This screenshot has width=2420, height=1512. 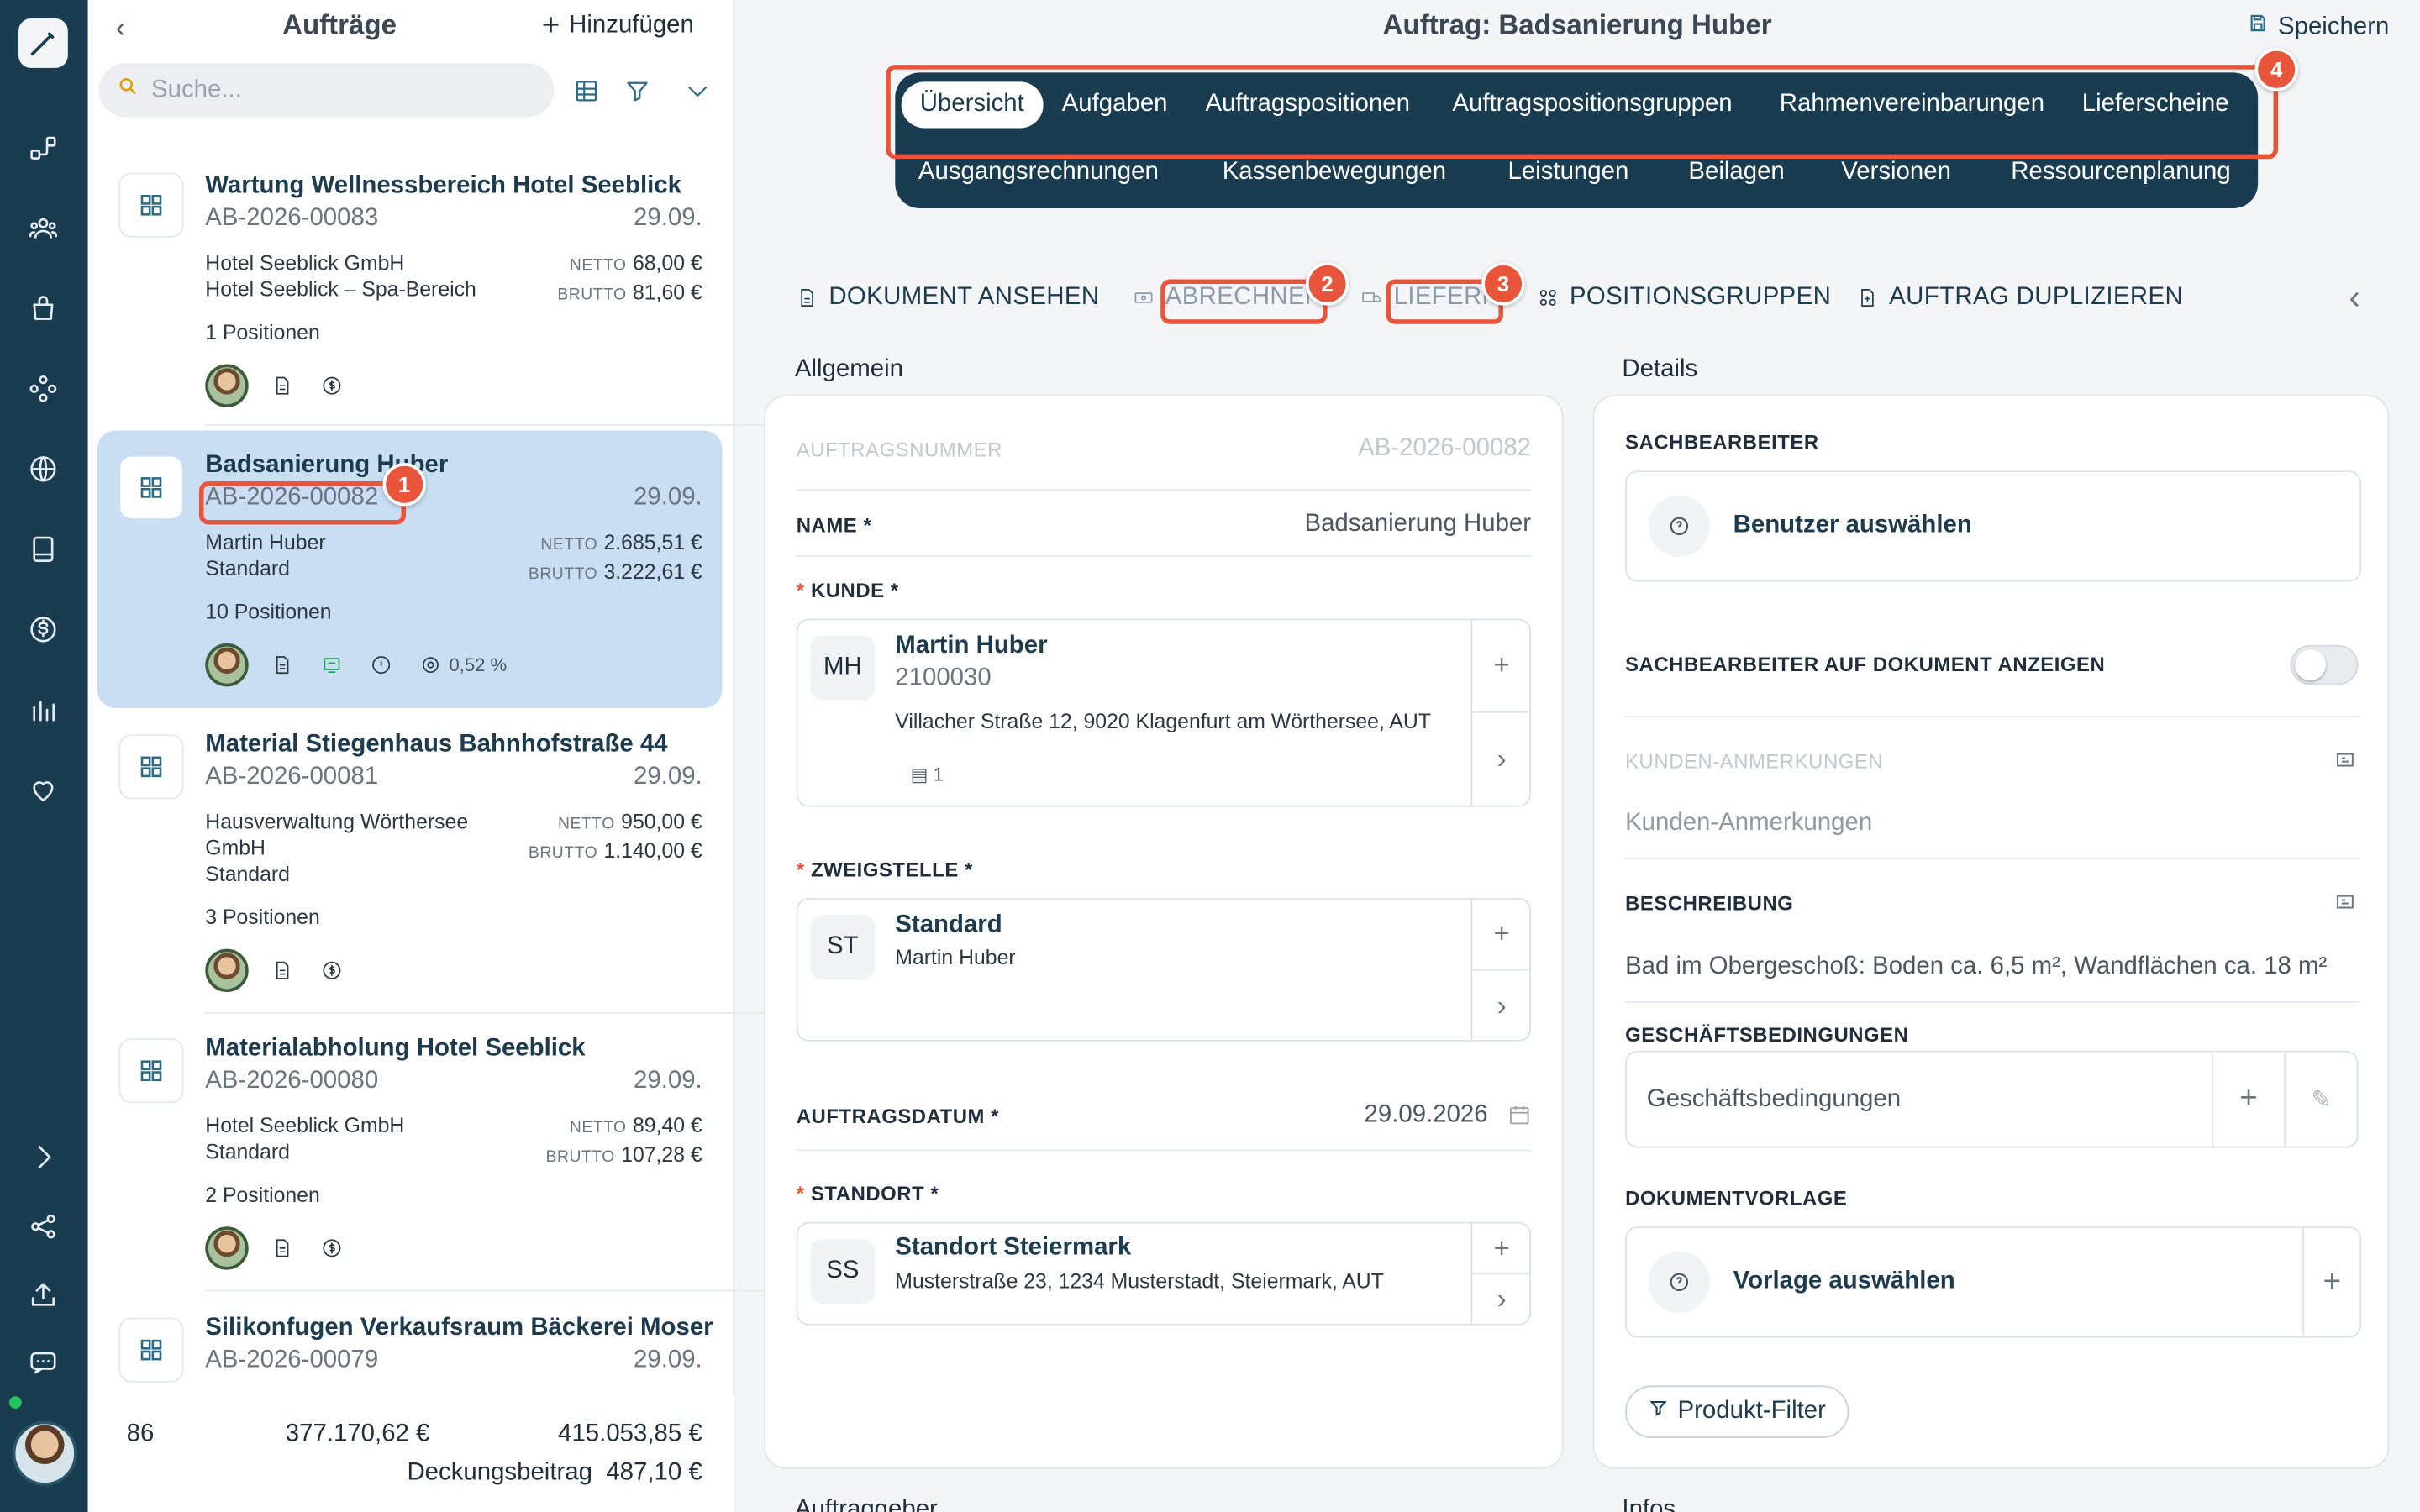 What do you see at coordinates (42, 1226) in the screenshot?
I see `share-icon` at bounding box center [42, 1226].